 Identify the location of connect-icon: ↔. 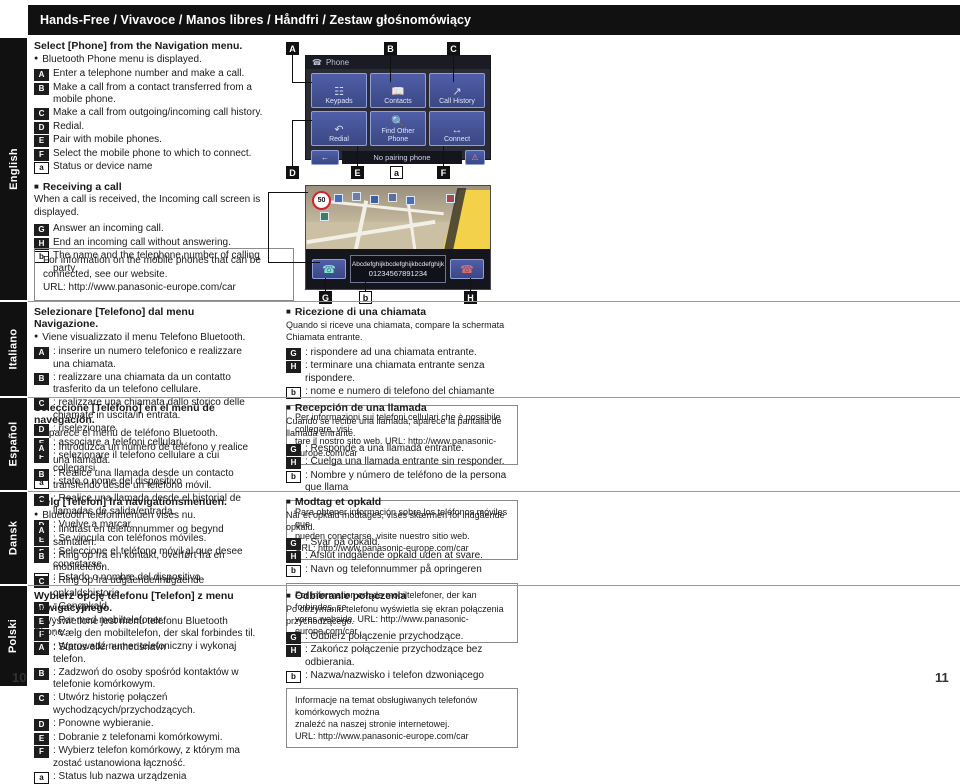
(457, 129).